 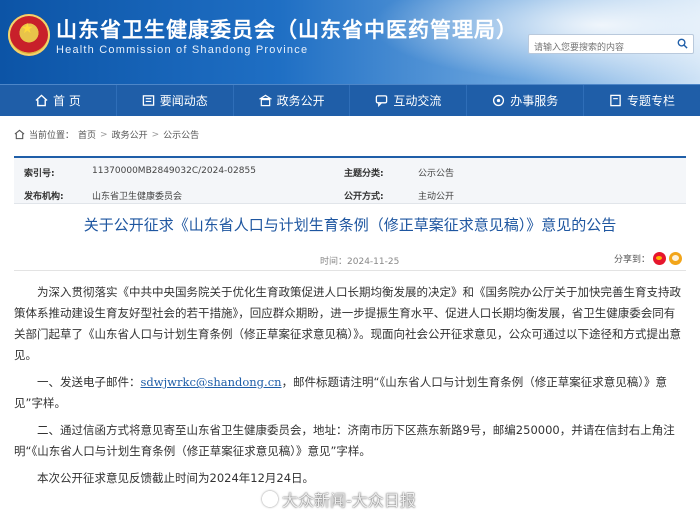 I want to click on email-link: sdwjwrkc@shandong.cn, so click(x=211, y=382).